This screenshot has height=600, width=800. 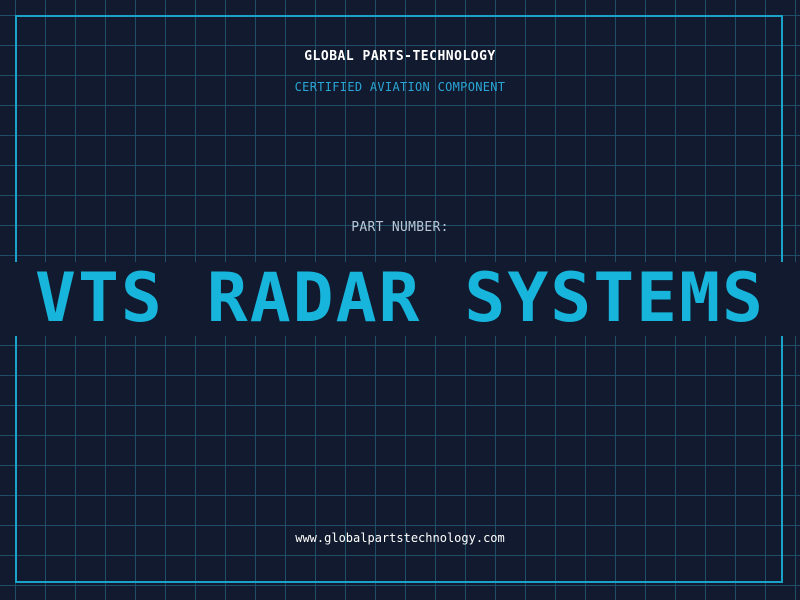 What do you see at coordinates (400, 538) in the screenshot?
I see `website-url: www.globalpartstechnology.com` at bounding box center [400, 538].